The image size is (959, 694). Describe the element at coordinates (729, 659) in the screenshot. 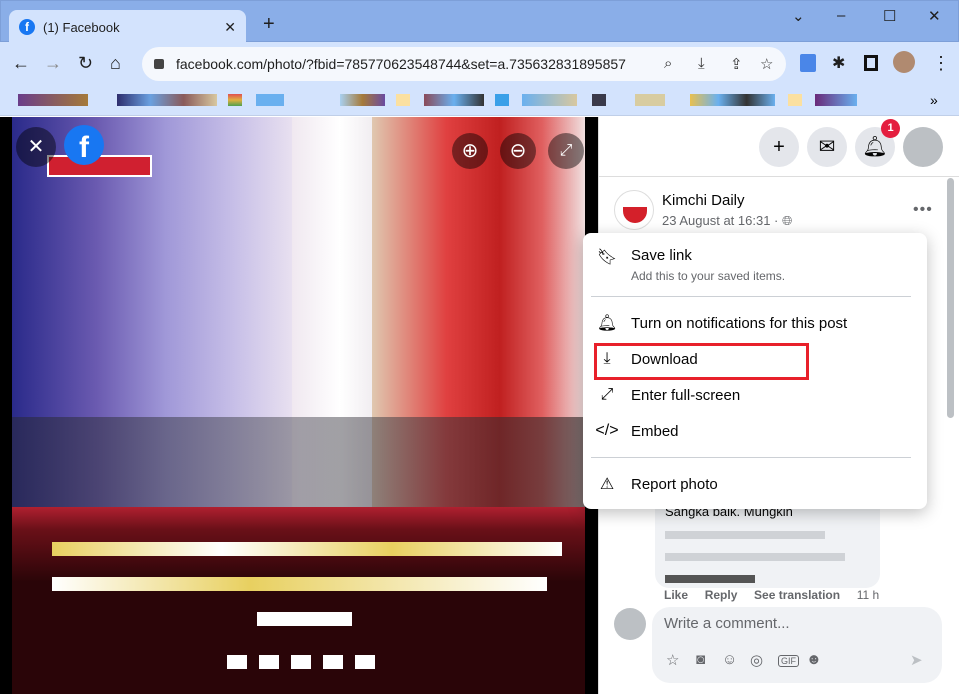

I see `emoji-icon: ☺` at that location.